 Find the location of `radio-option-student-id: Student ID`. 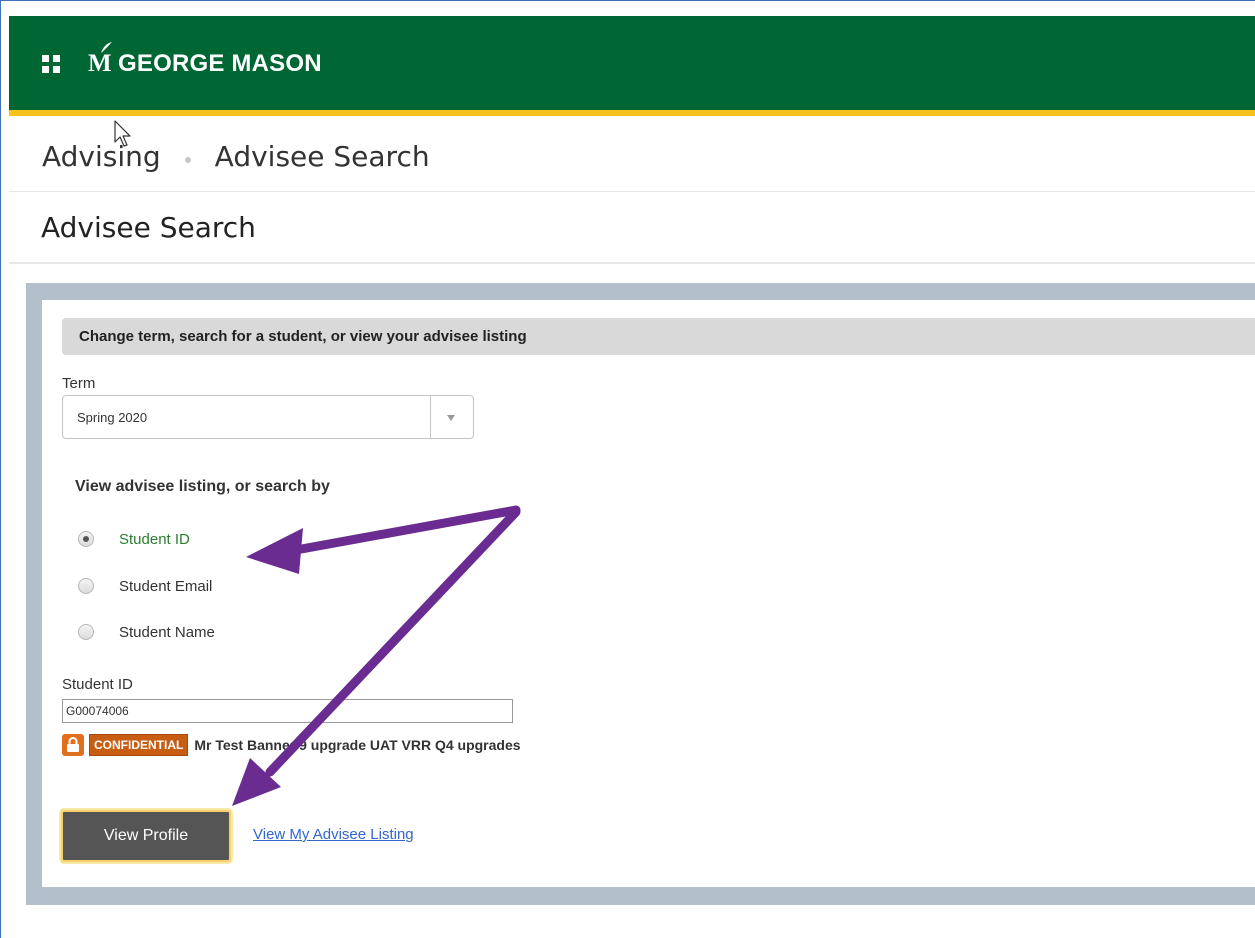

radio-option-student-id: Student ID is located at coordinates (134, 539).